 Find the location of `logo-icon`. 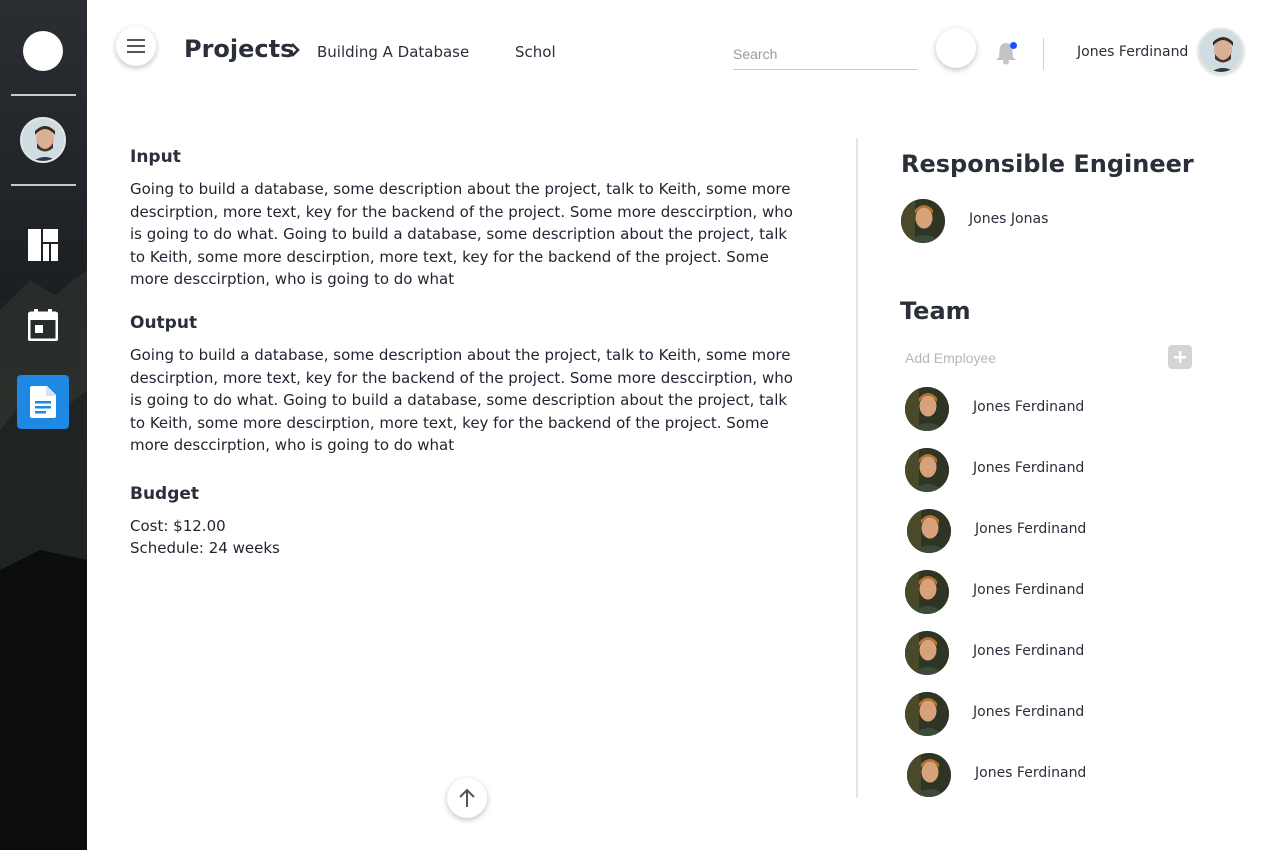

logo-icon is located at coordinates (43, 51).